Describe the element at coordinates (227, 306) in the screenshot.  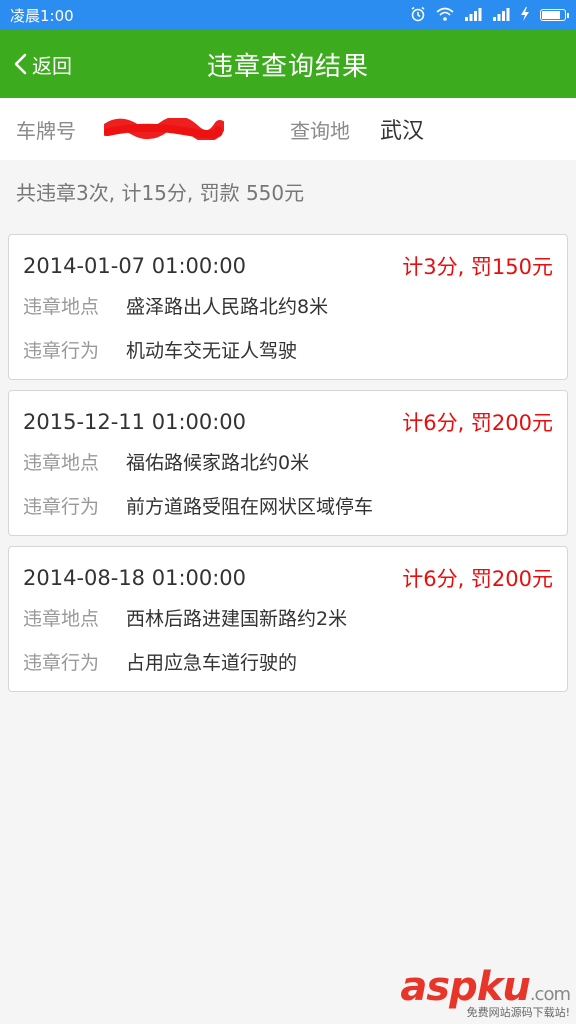
I see `violation-location: 盛泽路出人民路北约8米` at that location.